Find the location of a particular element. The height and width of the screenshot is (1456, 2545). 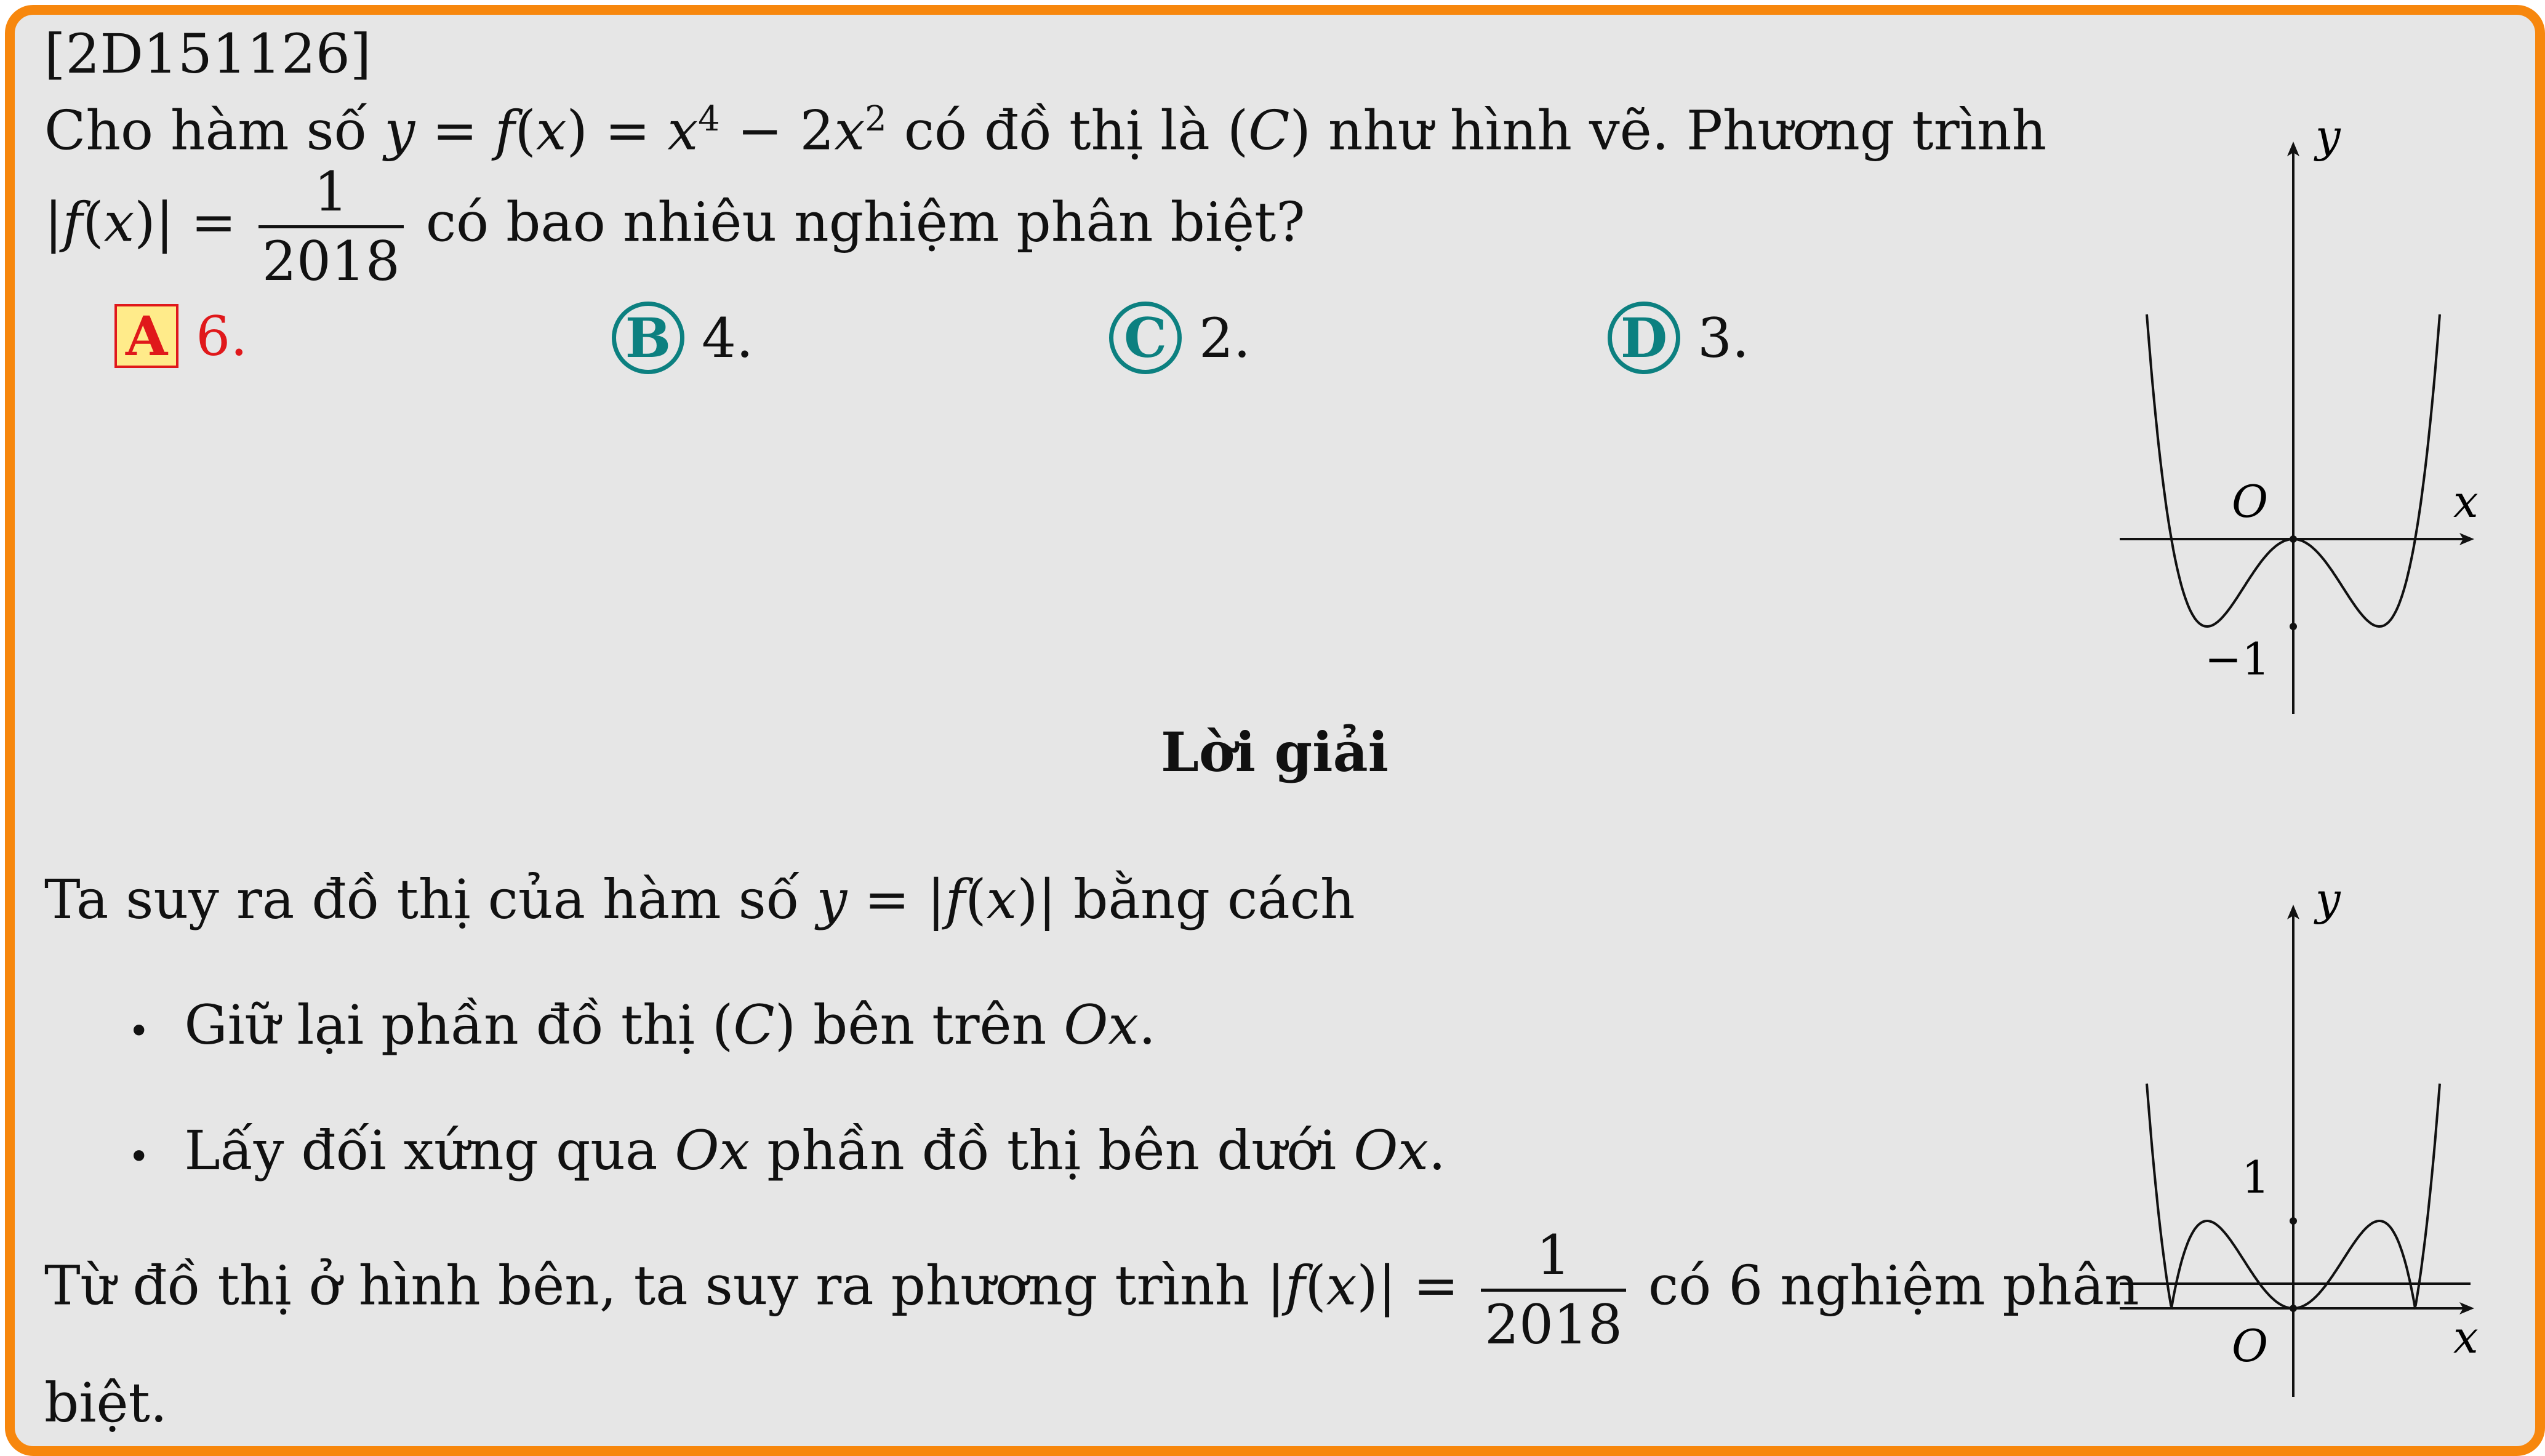

option-d-letter: D is located at coordinates (1644, 338).